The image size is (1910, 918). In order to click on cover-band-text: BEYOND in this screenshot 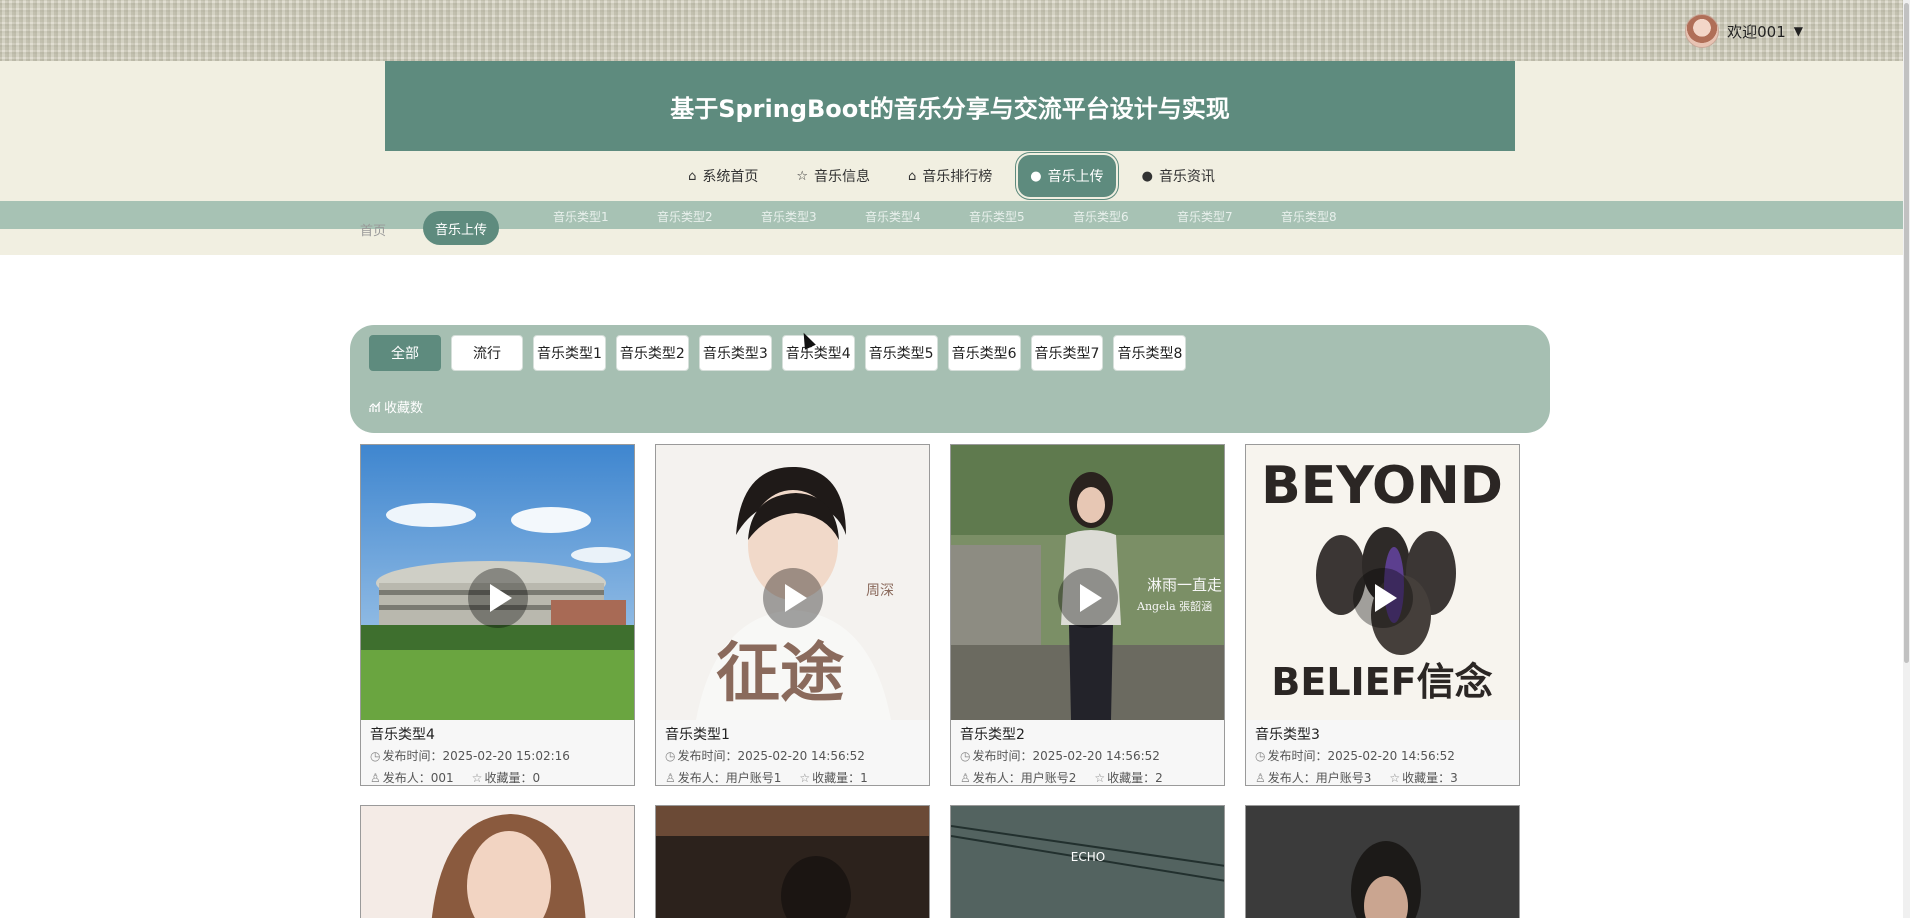, I will do `click(1382, 486)`.